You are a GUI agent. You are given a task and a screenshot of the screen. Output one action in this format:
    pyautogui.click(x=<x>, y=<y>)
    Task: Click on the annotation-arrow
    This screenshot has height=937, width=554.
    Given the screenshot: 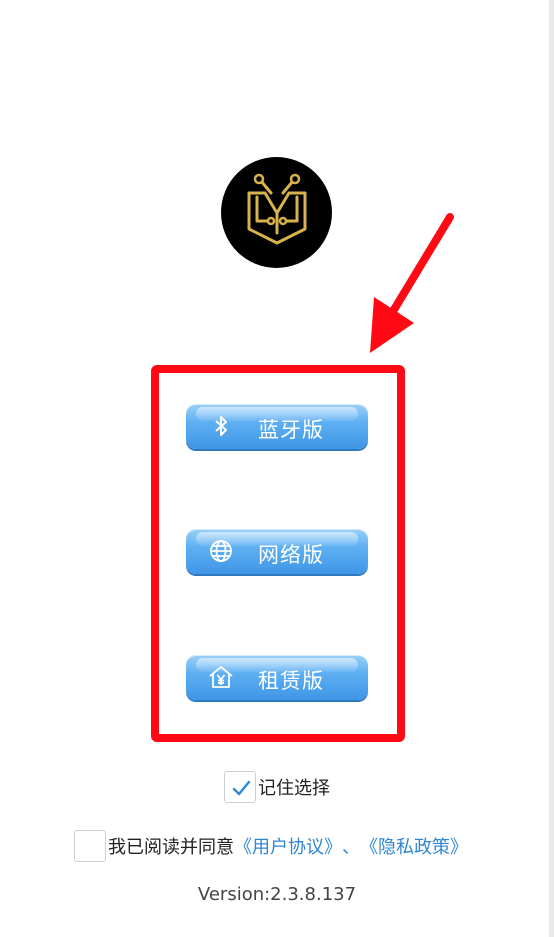 What is the action you would take?
    pyautogui.click(x=412, y=283)
    